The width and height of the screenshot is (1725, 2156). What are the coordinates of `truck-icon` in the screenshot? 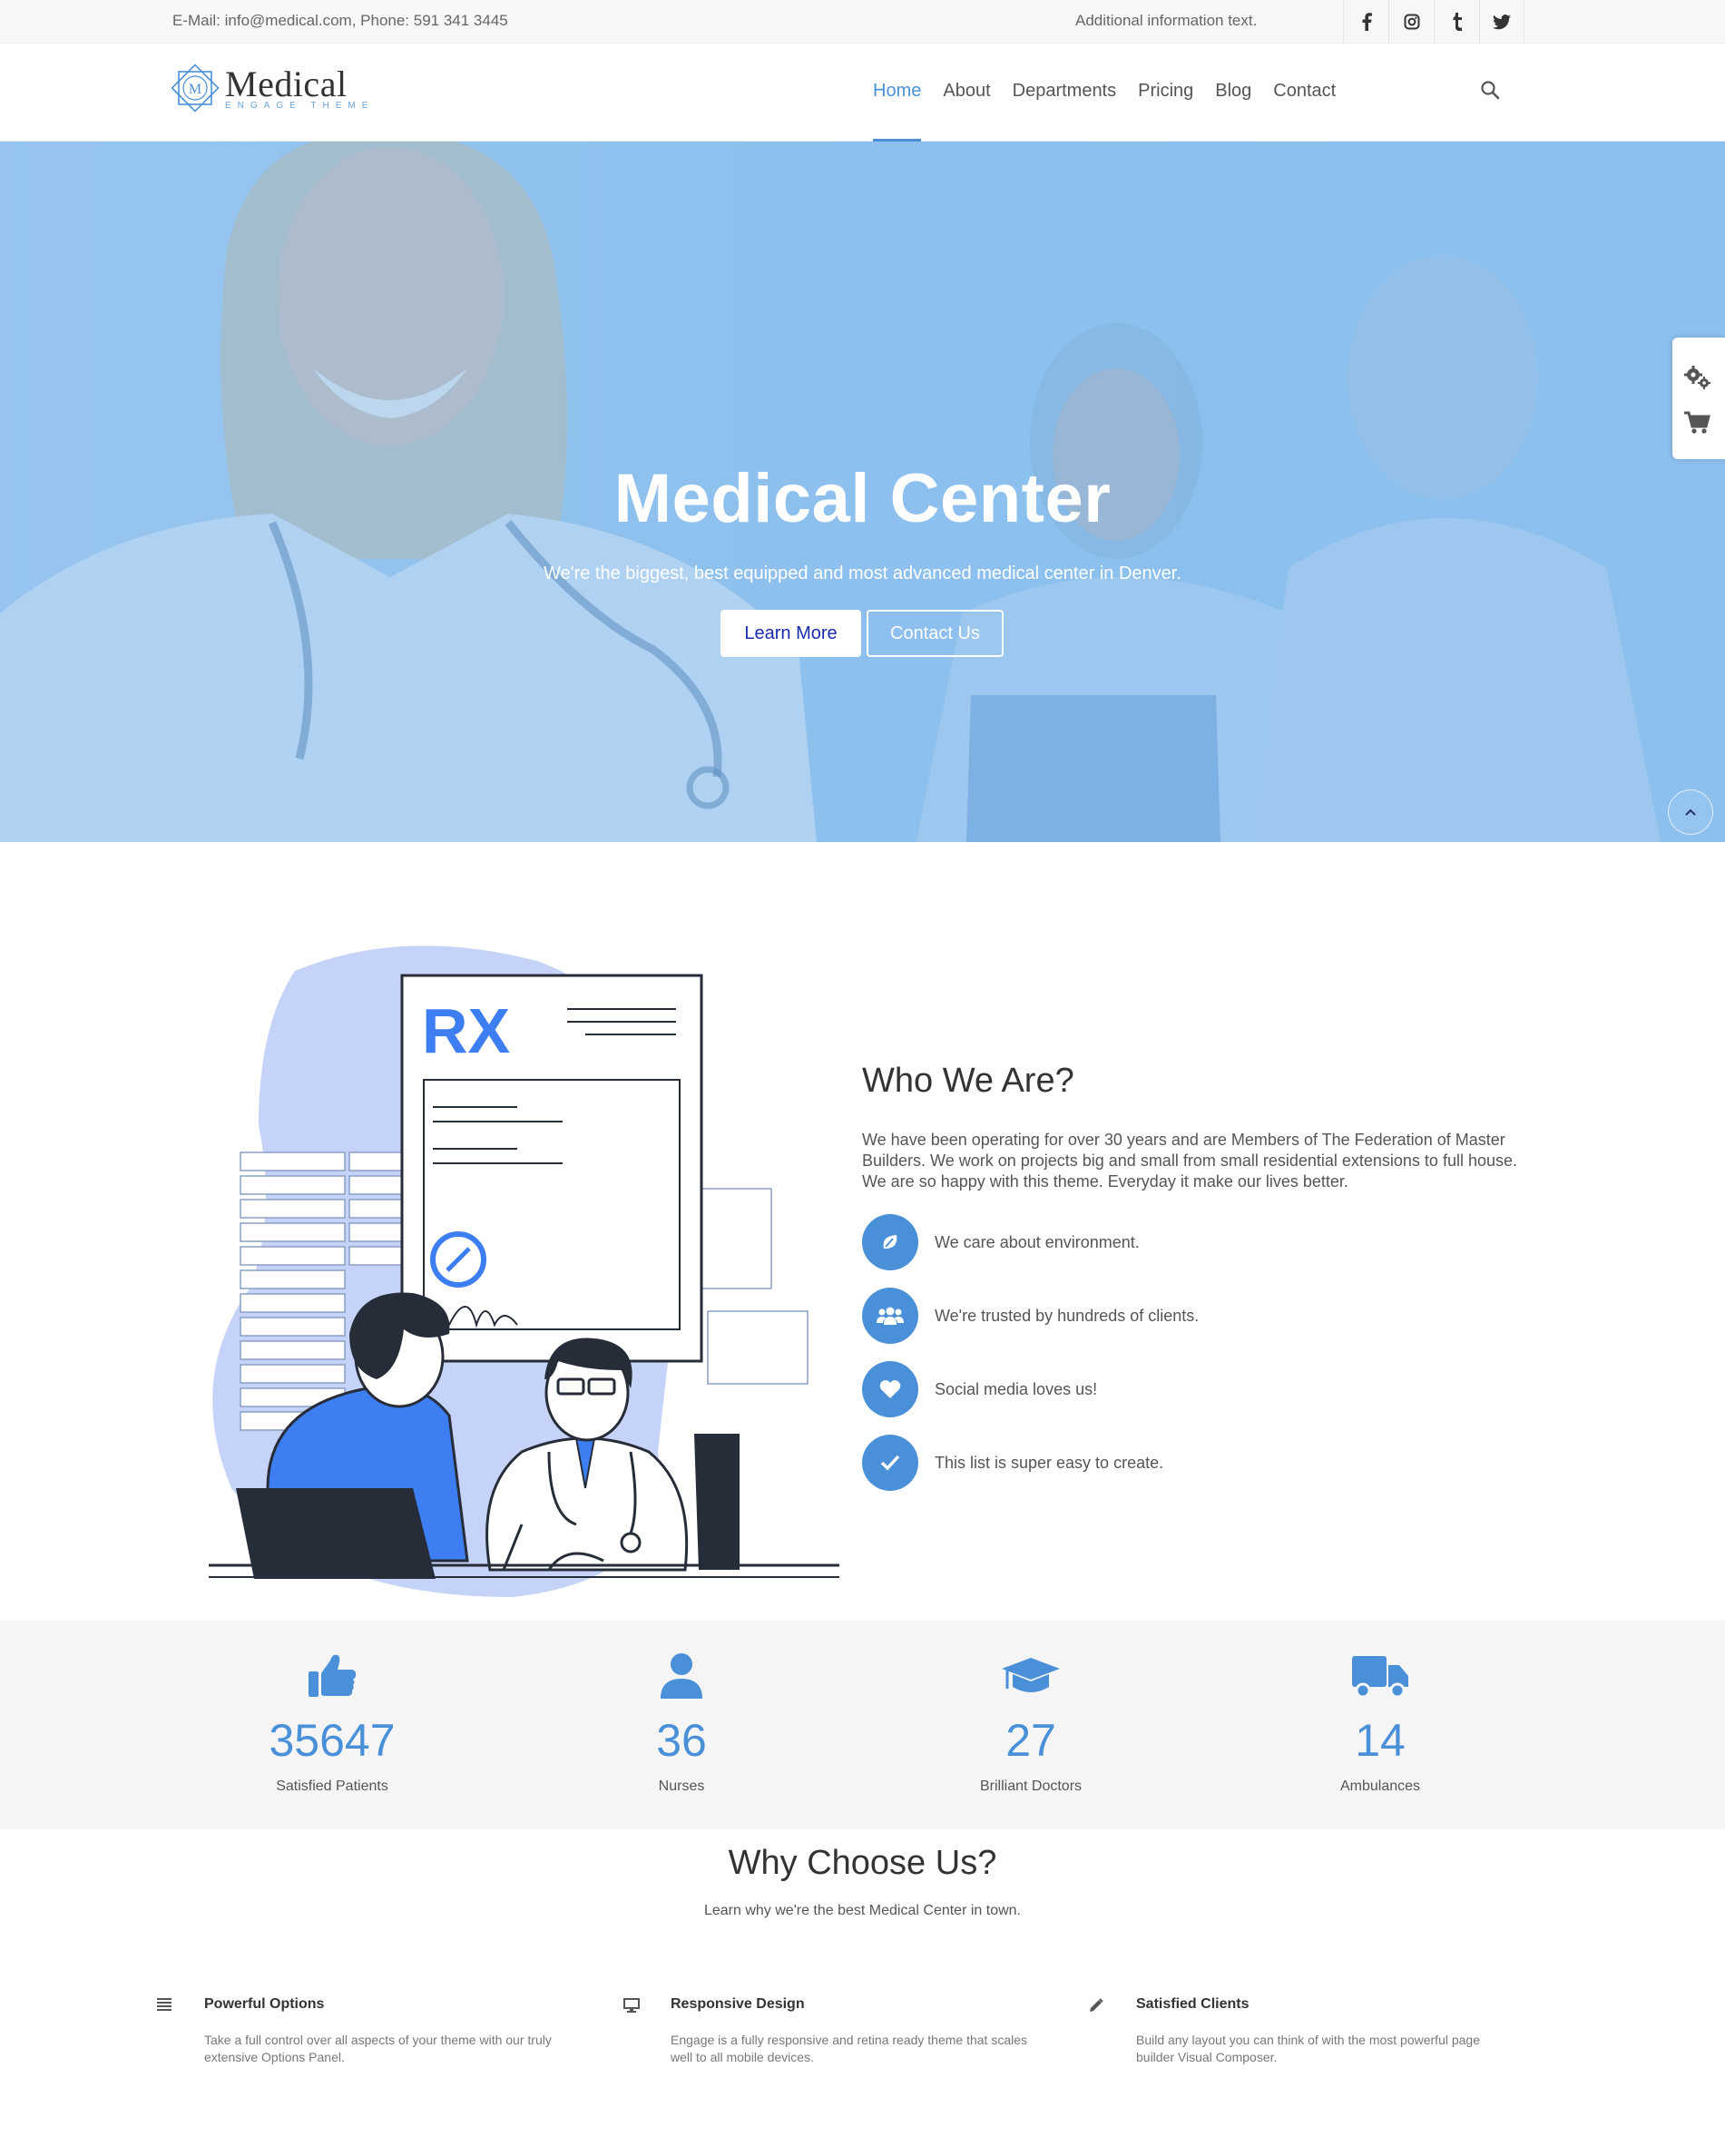 It's located at (1380, 1676).